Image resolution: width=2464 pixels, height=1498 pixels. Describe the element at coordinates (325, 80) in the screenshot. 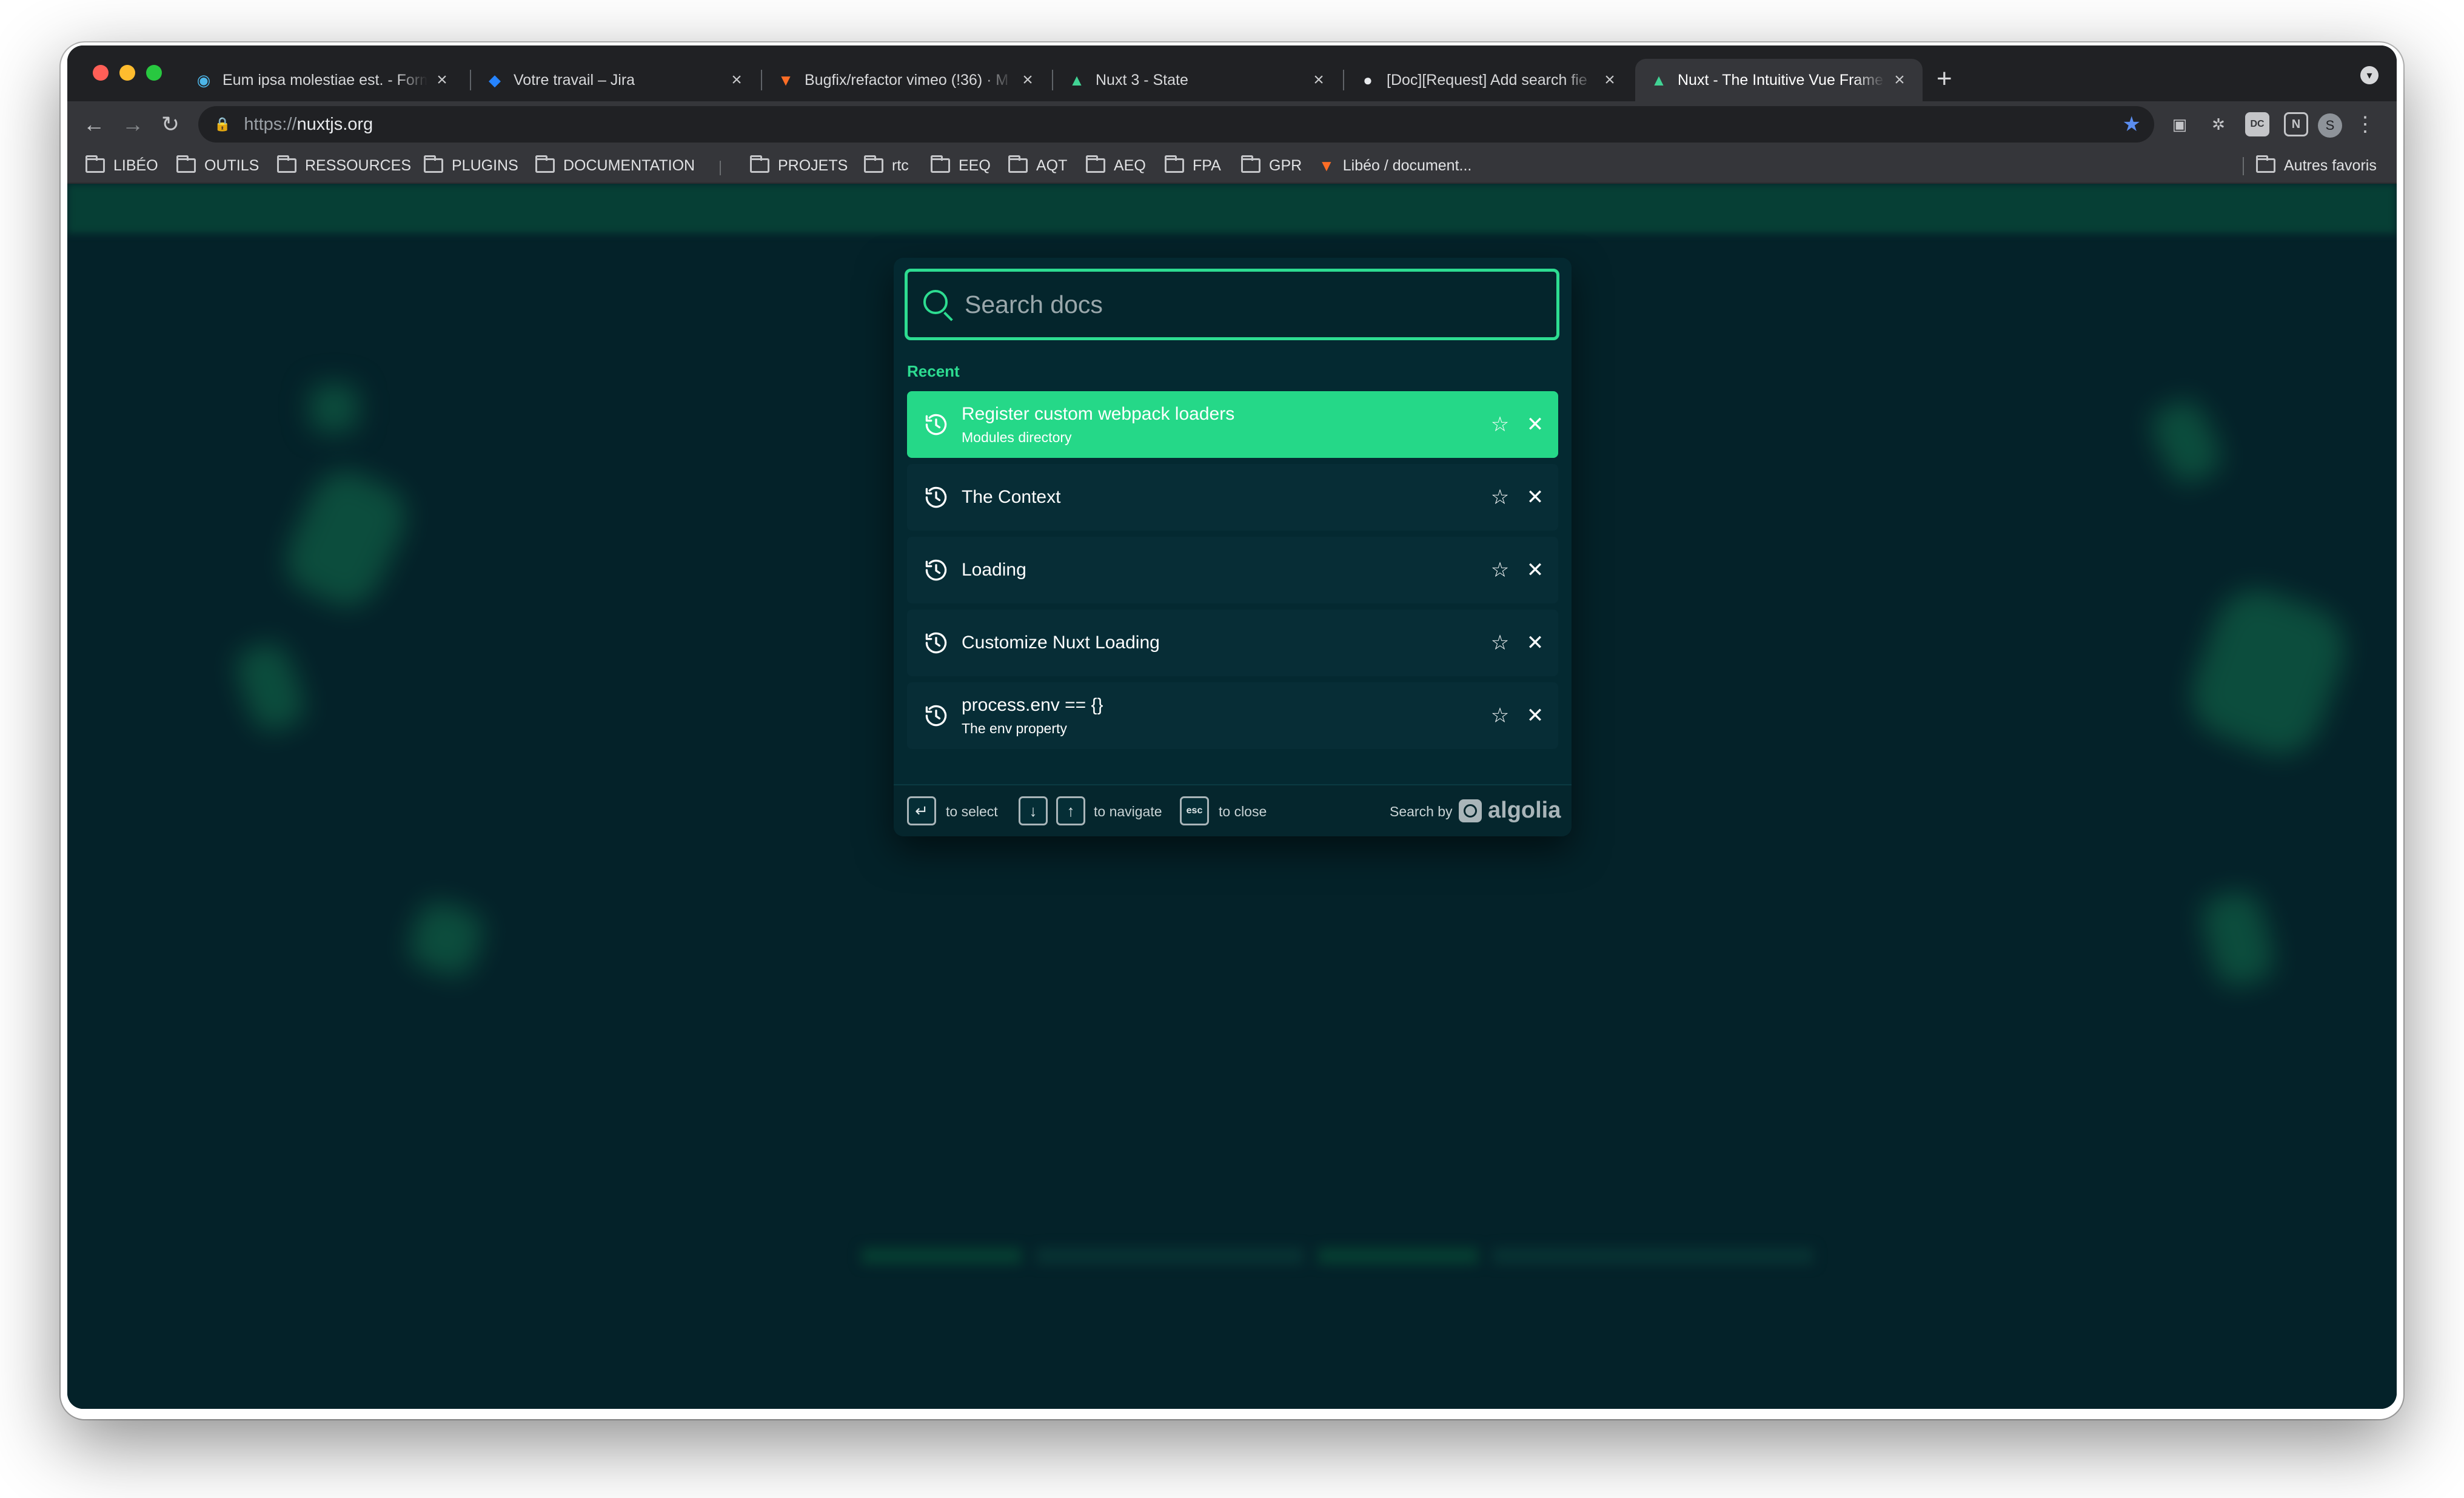

I see `tab-title: Eum ipsa molestiae est. - Form` at that location.